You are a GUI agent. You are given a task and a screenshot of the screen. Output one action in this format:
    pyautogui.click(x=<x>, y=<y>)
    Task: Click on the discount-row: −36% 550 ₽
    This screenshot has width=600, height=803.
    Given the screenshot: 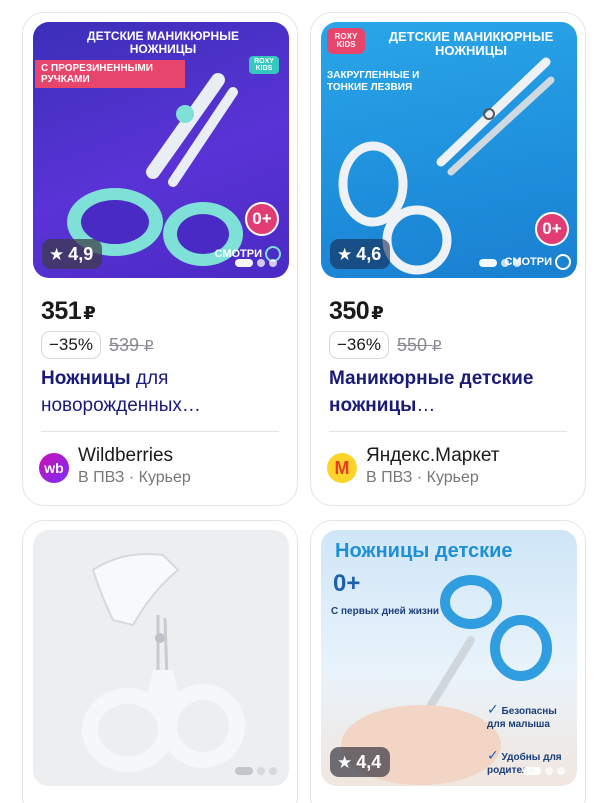 What is the action you would take?
    pyautogui.click(x=385, y=345)
    